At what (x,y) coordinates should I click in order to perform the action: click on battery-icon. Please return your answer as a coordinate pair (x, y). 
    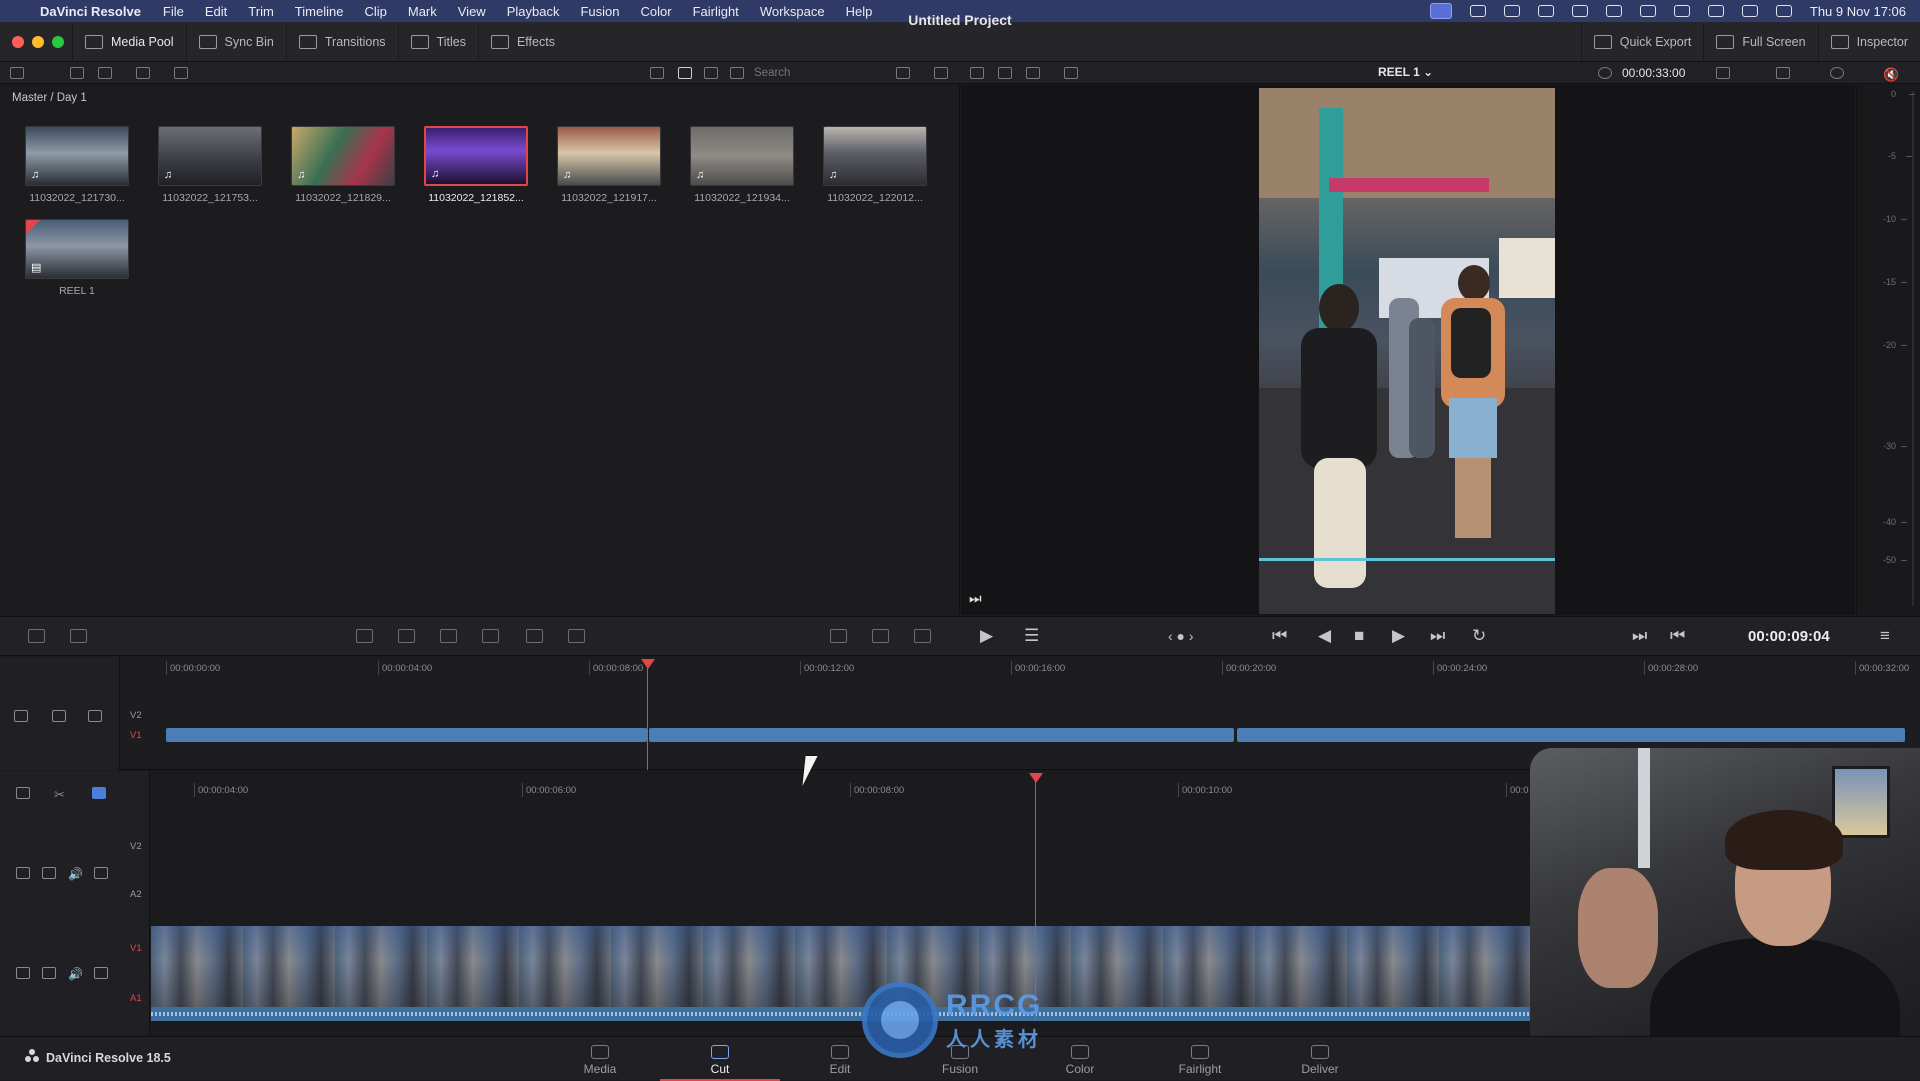
    Looking at the image, I should click on (1681, 11).